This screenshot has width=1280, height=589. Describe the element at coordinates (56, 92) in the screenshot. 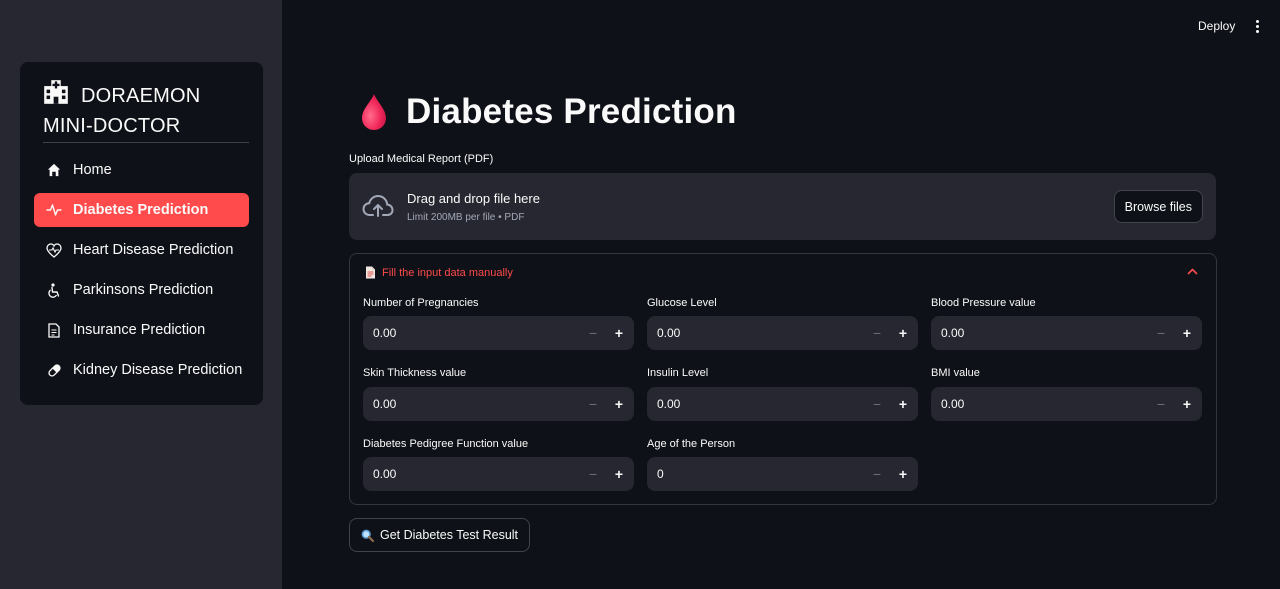

I see `hospital-icon` at that location.